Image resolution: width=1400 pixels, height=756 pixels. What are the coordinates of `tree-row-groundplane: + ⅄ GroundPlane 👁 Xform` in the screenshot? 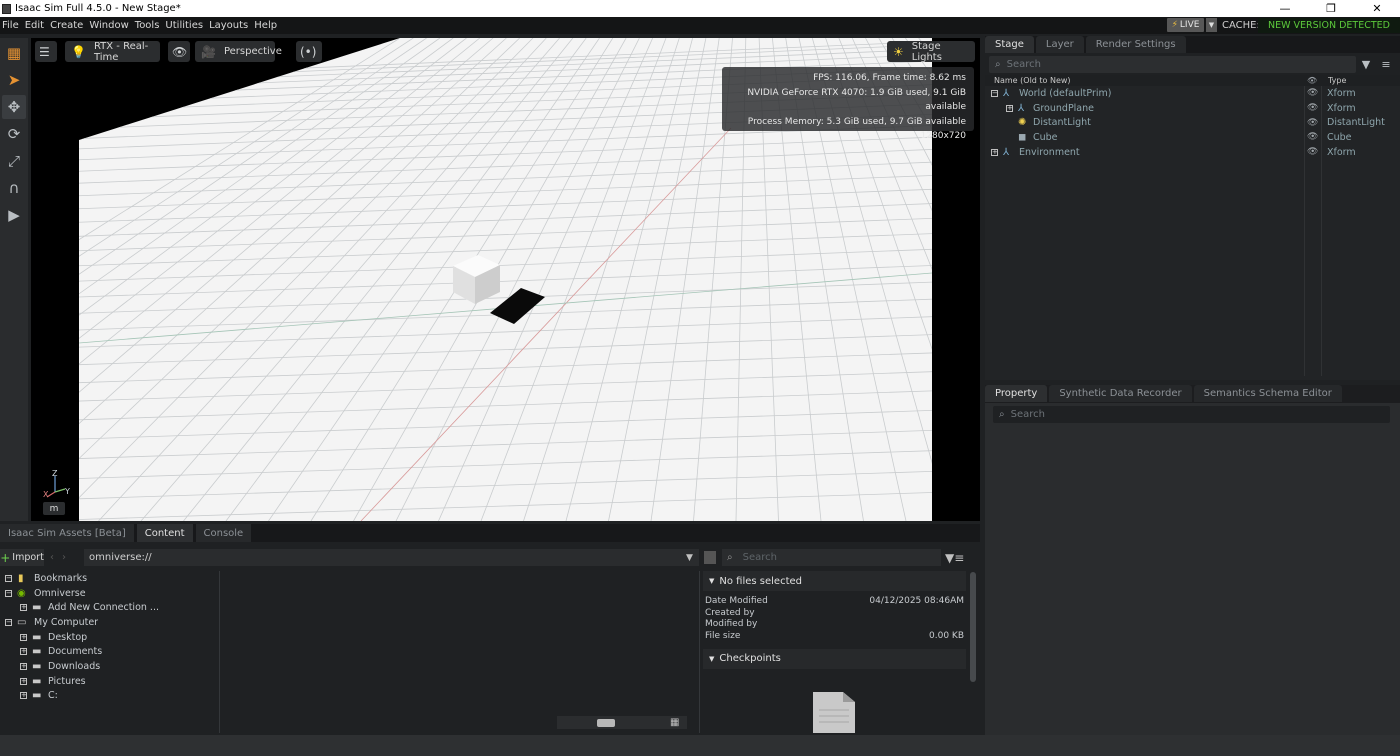 It's located at (1192, 108).